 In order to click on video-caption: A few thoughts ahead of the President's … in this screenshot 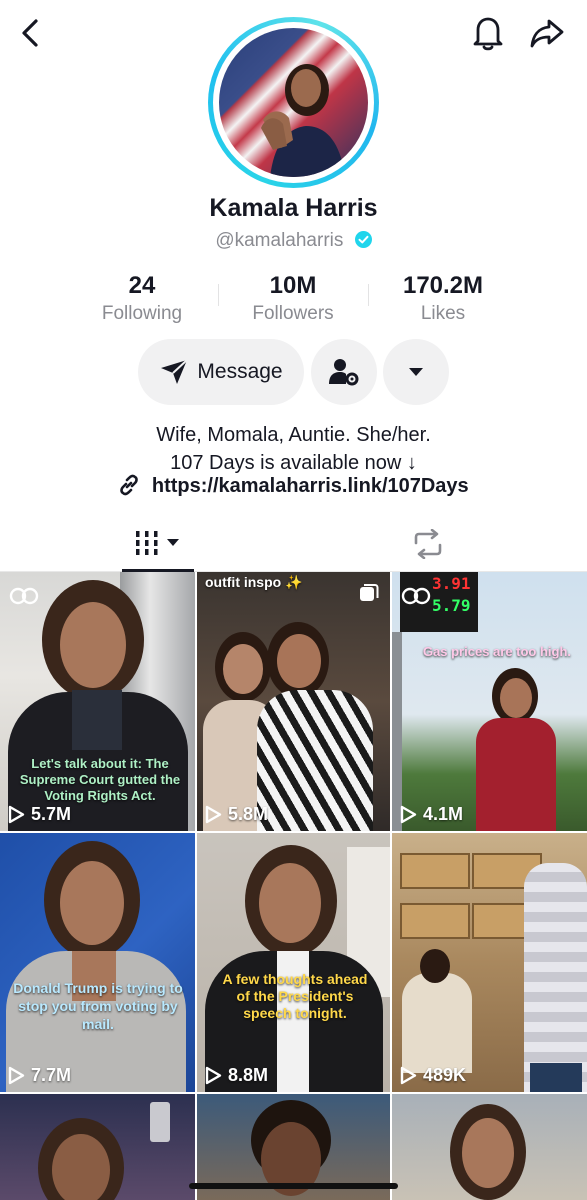, I will do `click(295, 996)`.